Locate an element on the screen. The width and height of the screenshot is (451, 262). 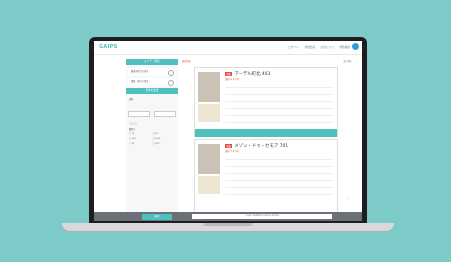
sidebar-head: エリア・駅名 is located at coordinates (152, 62).